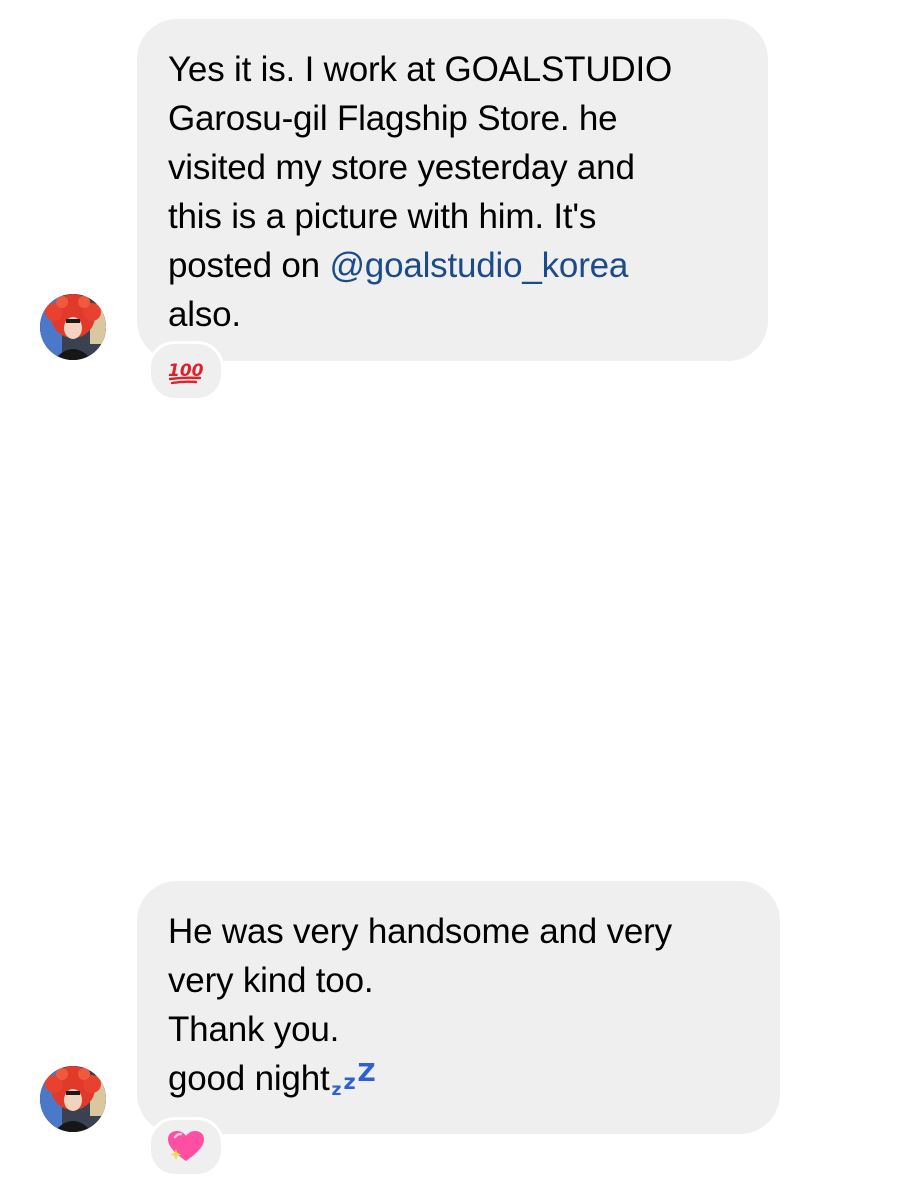  I want to click on hundred-points-icon: 100, so click(186, 373).